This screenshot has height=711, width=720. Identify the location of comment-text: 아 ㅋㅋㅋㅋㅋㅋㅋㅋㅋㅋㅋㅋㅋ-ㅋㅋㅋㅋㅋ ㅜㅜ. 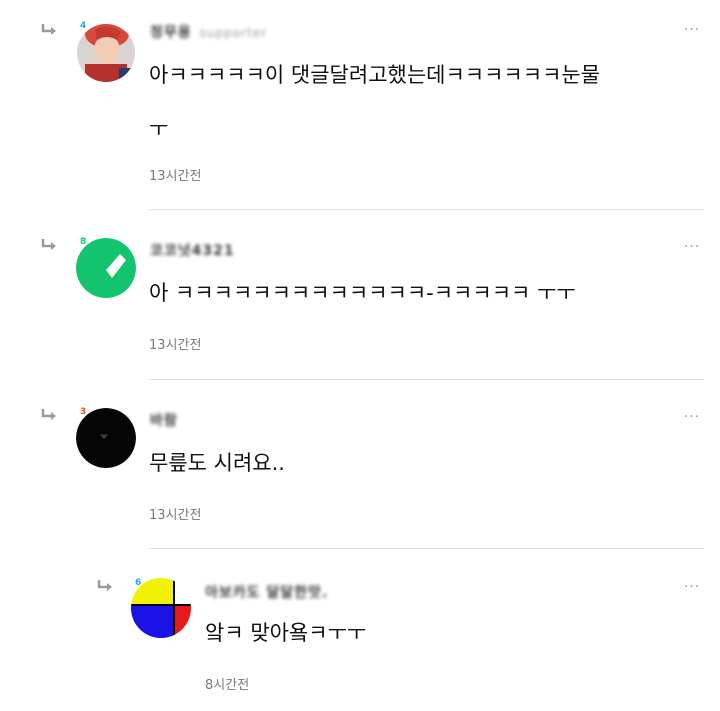
(429, 293).